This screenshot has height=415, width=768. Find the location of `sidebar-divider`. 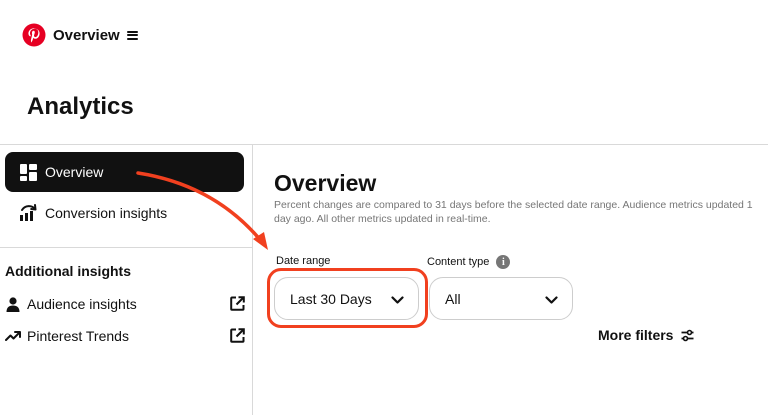

sidebar-divider is located at coordinates (252, 279).